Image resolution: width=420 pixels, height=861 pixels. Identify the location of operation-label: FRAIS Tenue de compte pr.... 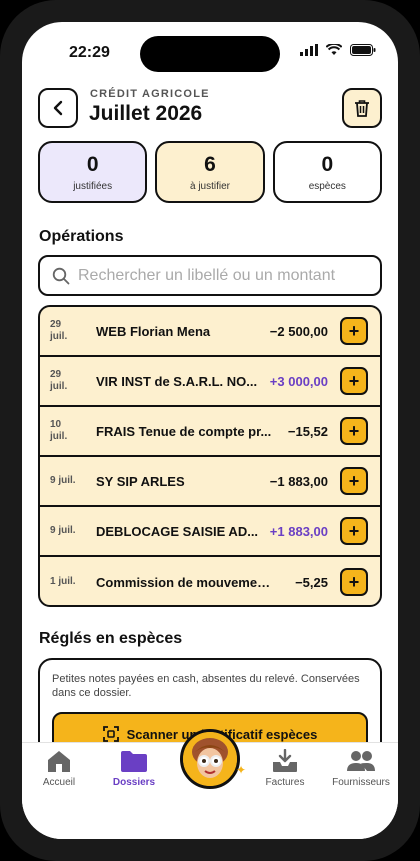
(184, 431).